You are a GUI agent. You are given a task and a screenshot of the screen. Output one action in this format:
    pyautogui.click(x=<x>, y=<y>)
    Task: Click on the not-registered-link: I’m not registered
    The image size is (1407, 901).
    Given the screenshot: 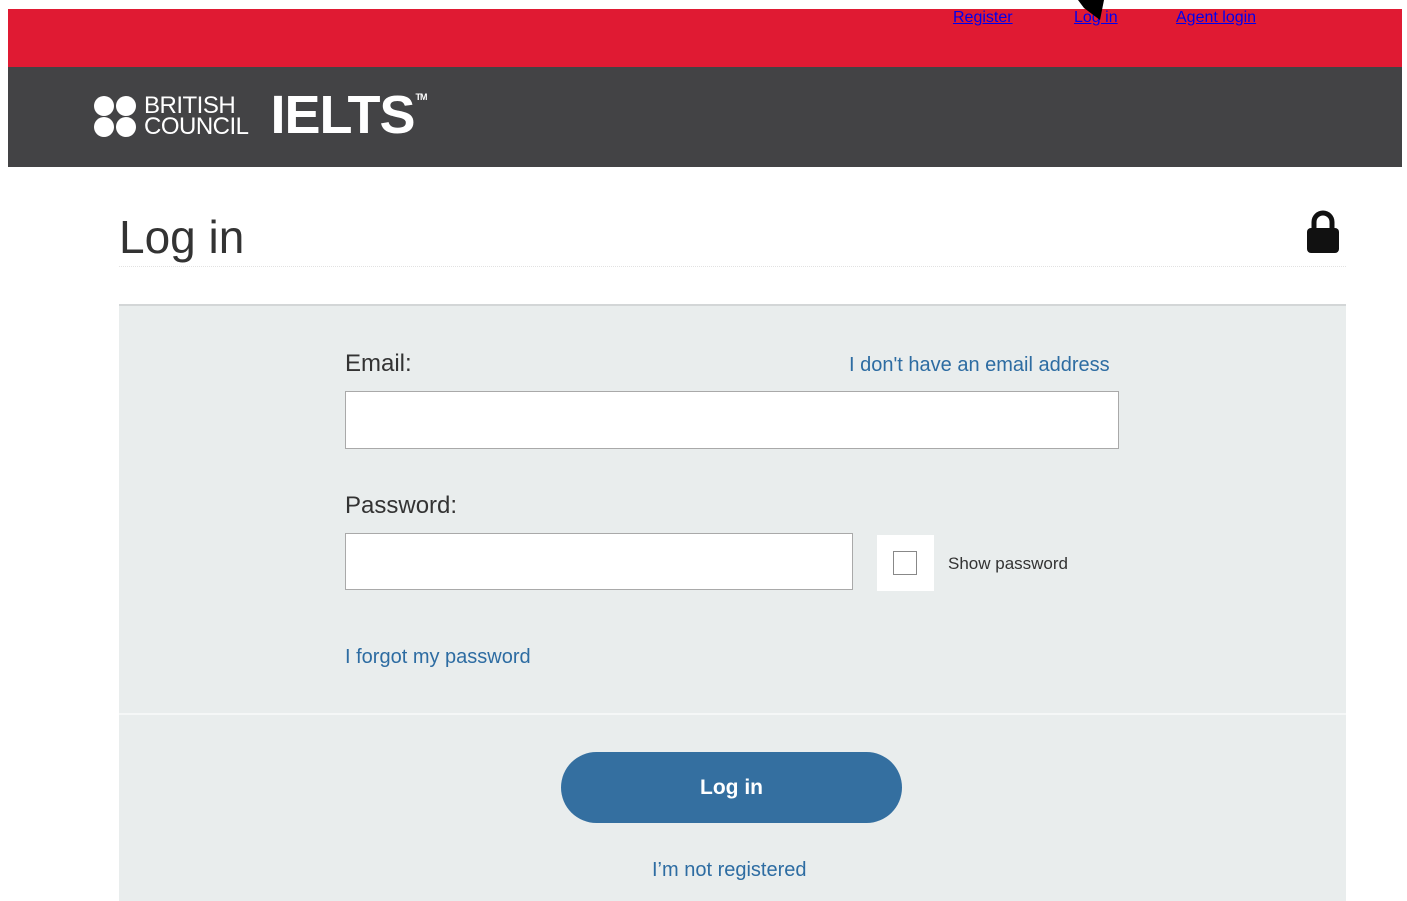 What is the action you would take?
    pyautogui.click(x=729, y=870)
    